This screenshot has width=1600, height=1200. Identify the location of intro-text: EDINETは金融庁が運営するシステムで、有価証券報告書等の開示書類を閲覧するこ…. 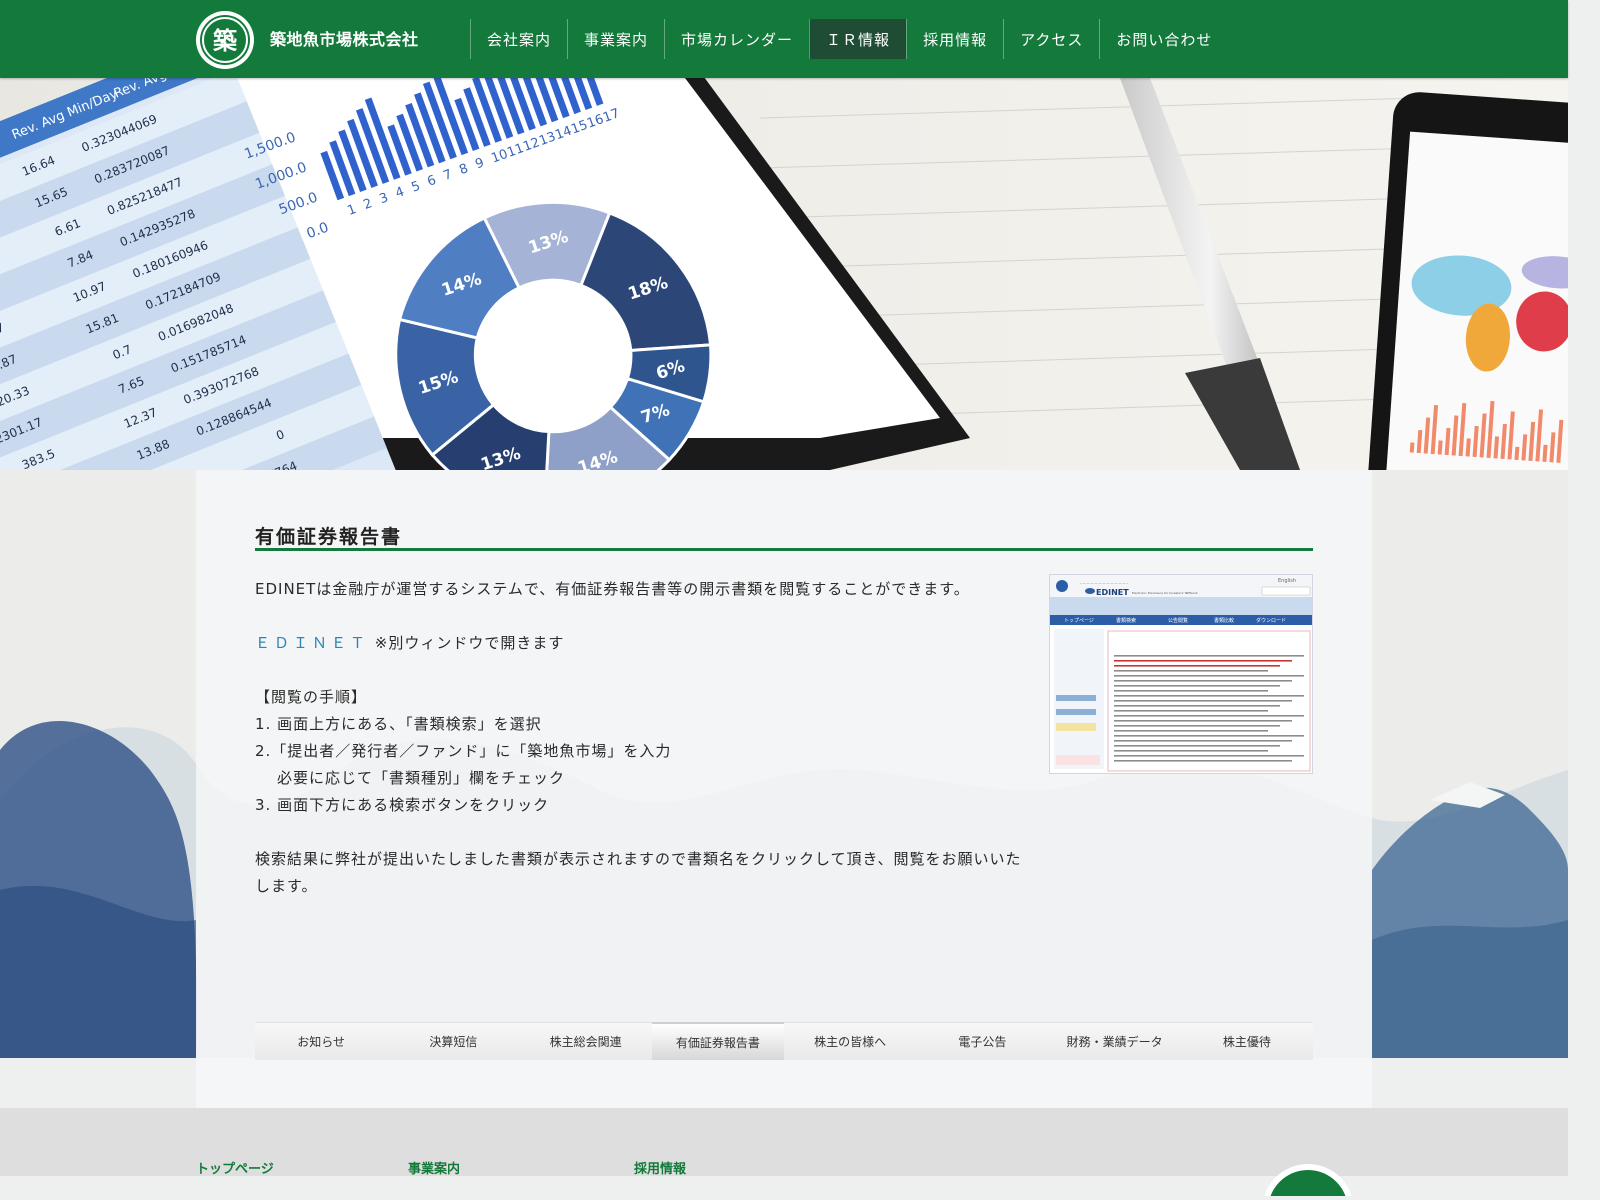
(612, 589).